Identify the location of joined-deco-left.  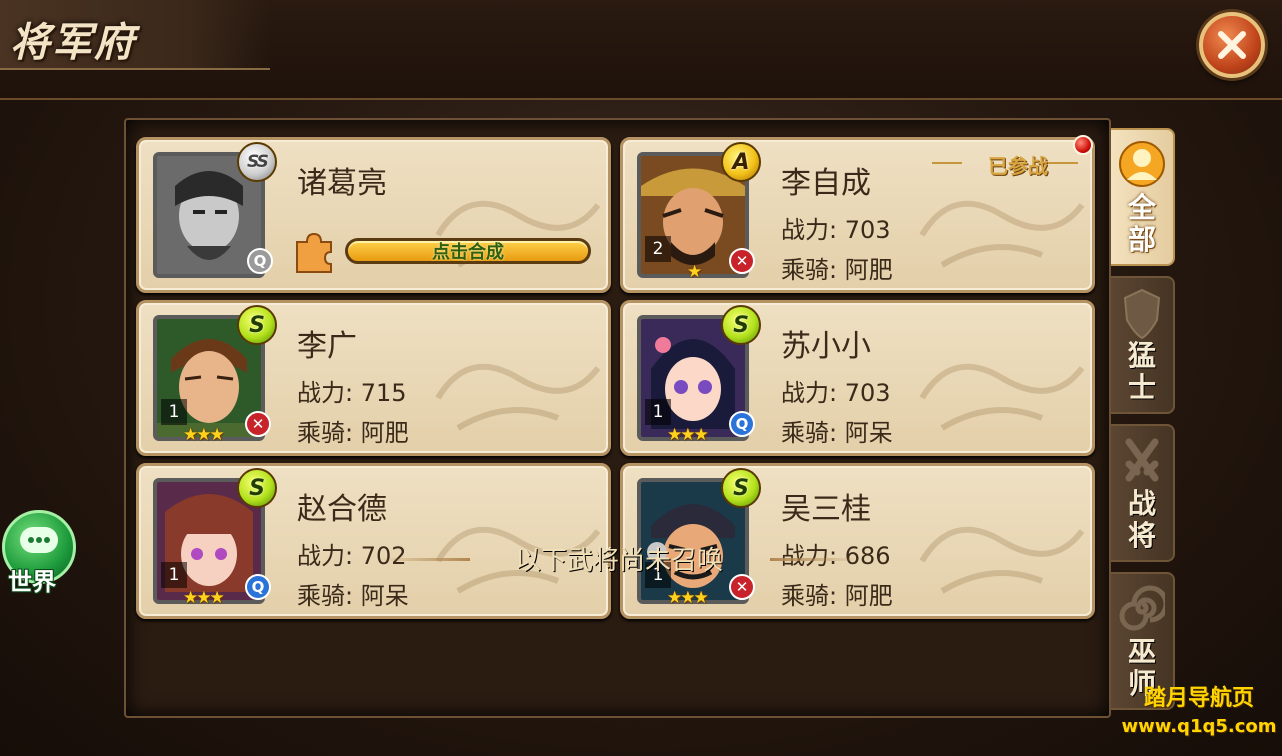
(947, 163).